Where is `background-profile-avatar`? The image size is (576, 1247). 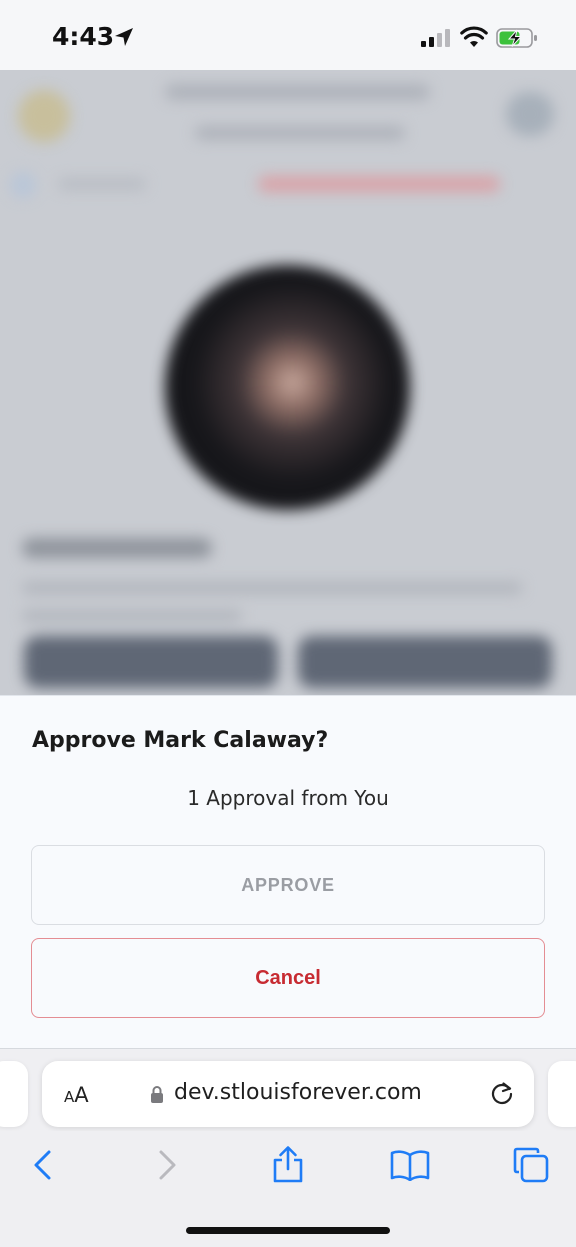
background-profile-avatar is located at coordinates (287, 387).